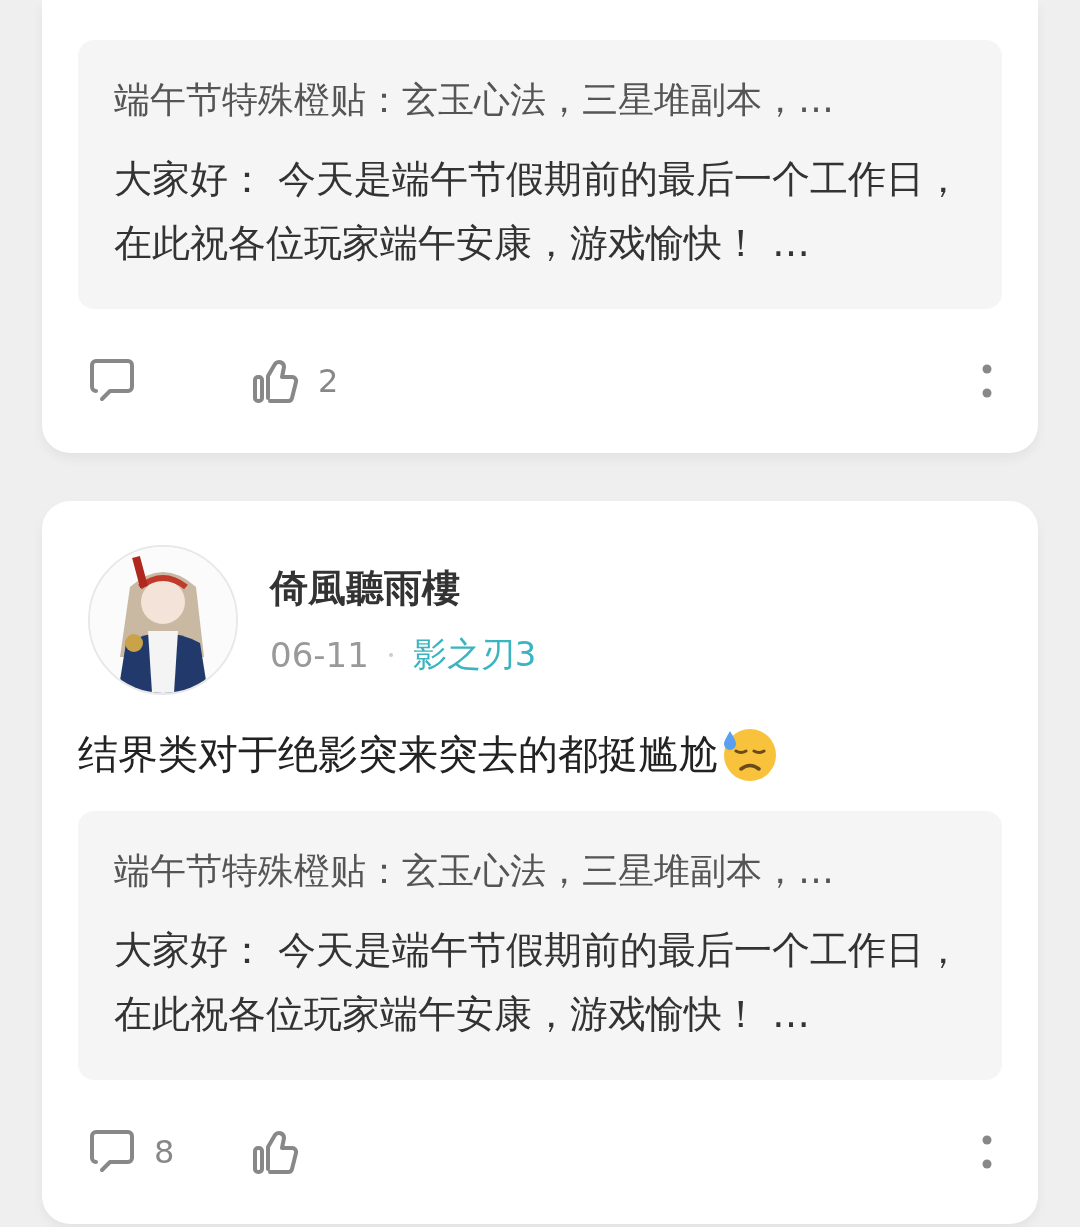 The height and width of the screenshot is (1227, 1080). Describe the element at coordinates (302, 381) in the screenshot. I see `like-button: 2` at that location.